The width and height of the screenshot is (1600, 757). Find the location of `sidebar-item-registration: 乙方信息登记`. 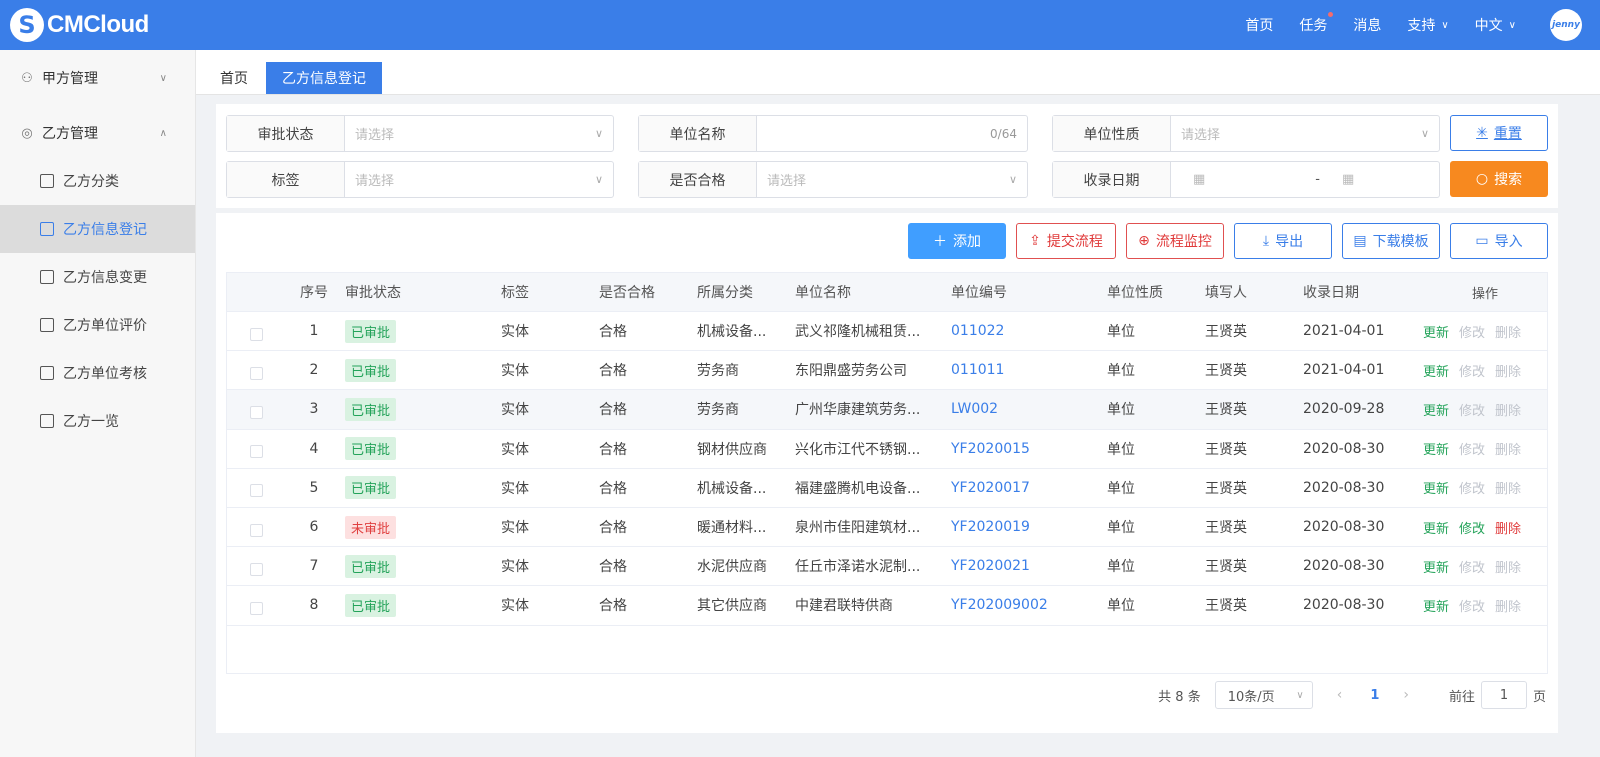

sidebar-item-registration: 乙方信息登记 is located at coordinates (97, 229).